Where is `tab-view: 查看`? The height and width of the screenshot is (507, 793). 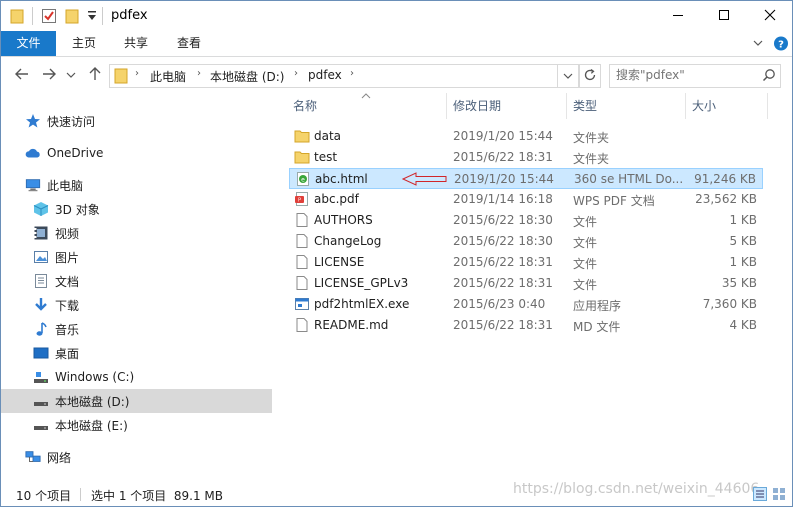 tab-view: 查看 is located at coordinates (189, 43).